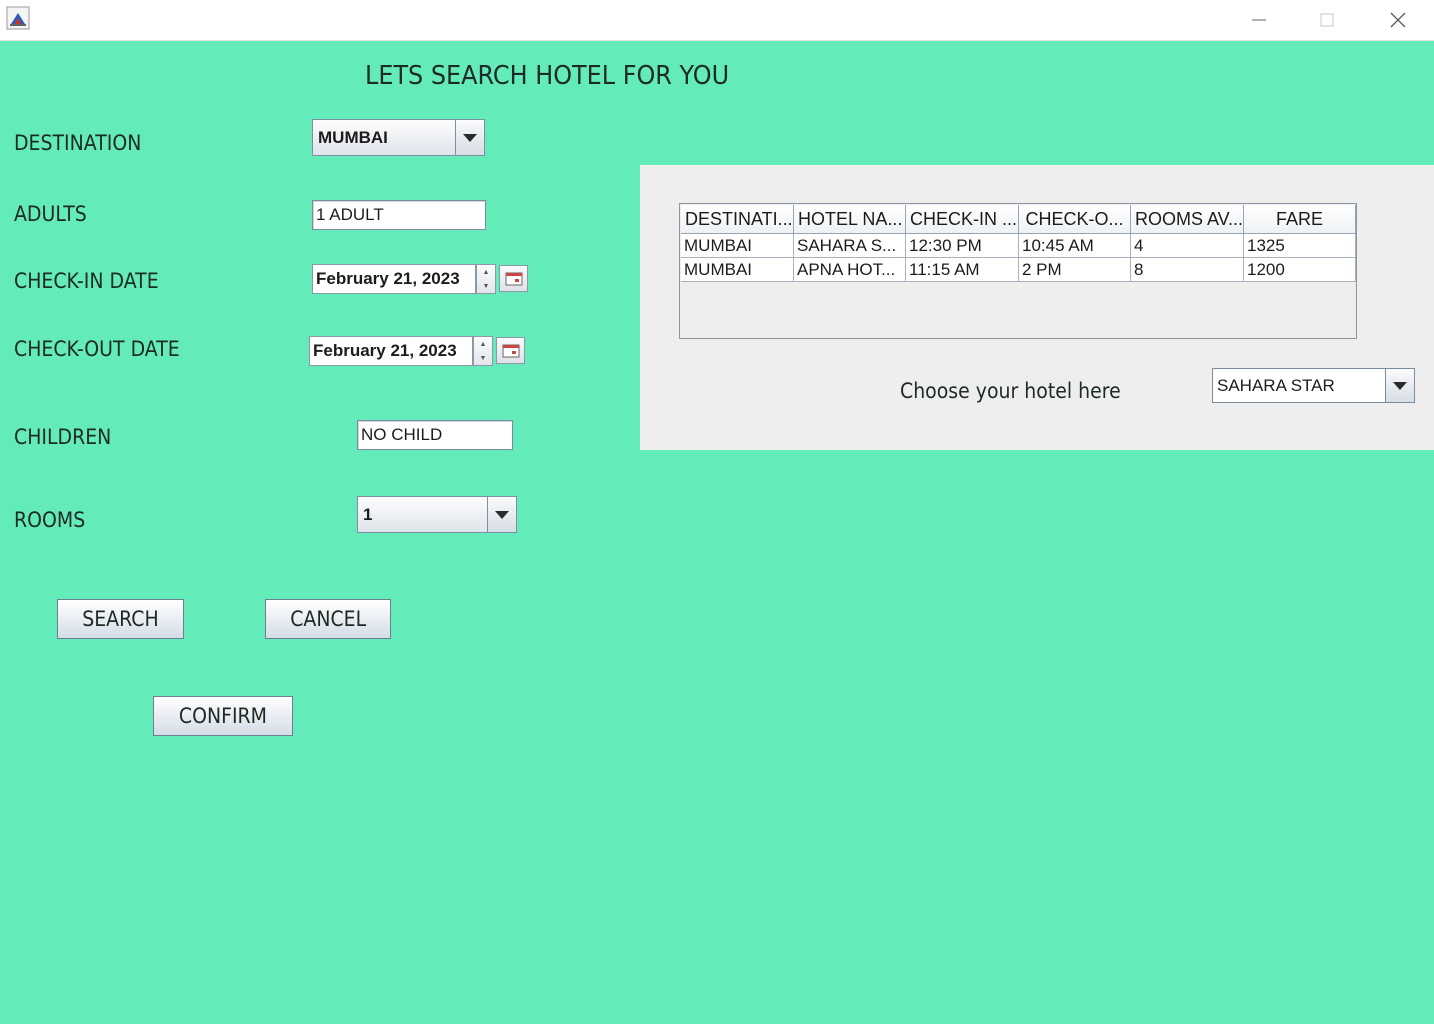 This screenshot has height=1024, width=1434. I want to click on checkout-date-field: February 21, 2023, so click(391, 351).